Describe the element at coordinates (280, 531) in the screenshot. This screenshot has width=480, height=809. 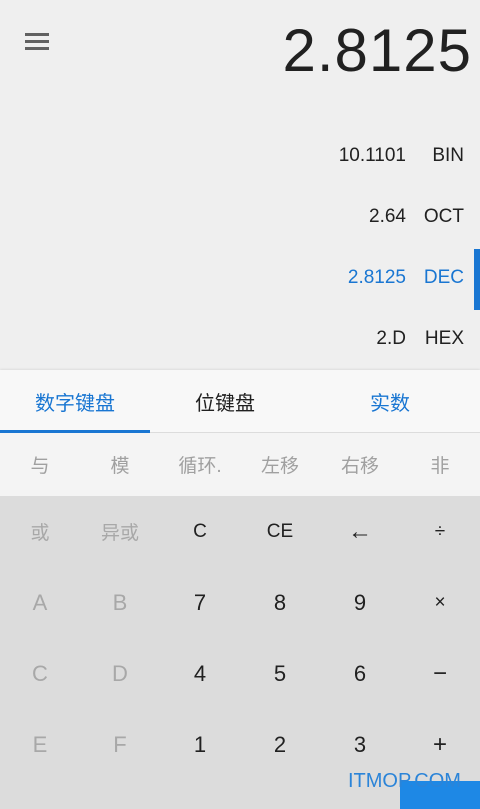
I see `clear-entry-key: CE` at that location.